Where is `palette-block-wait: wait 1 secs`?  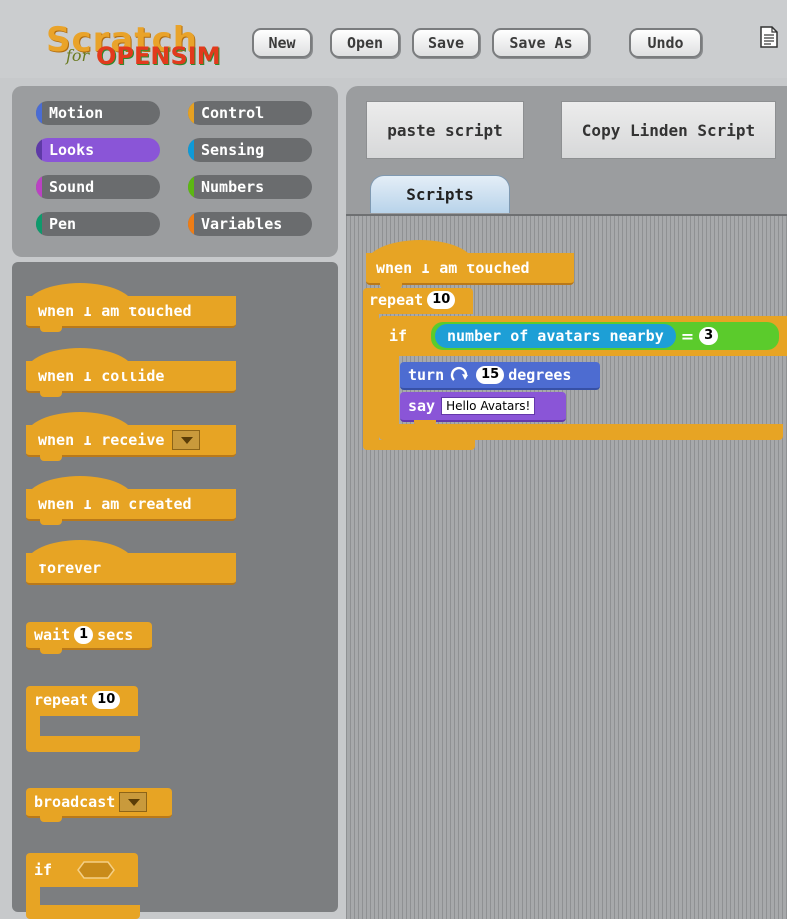
palette-block-wait: wait 1 secs is located at coordinates (89, 638).